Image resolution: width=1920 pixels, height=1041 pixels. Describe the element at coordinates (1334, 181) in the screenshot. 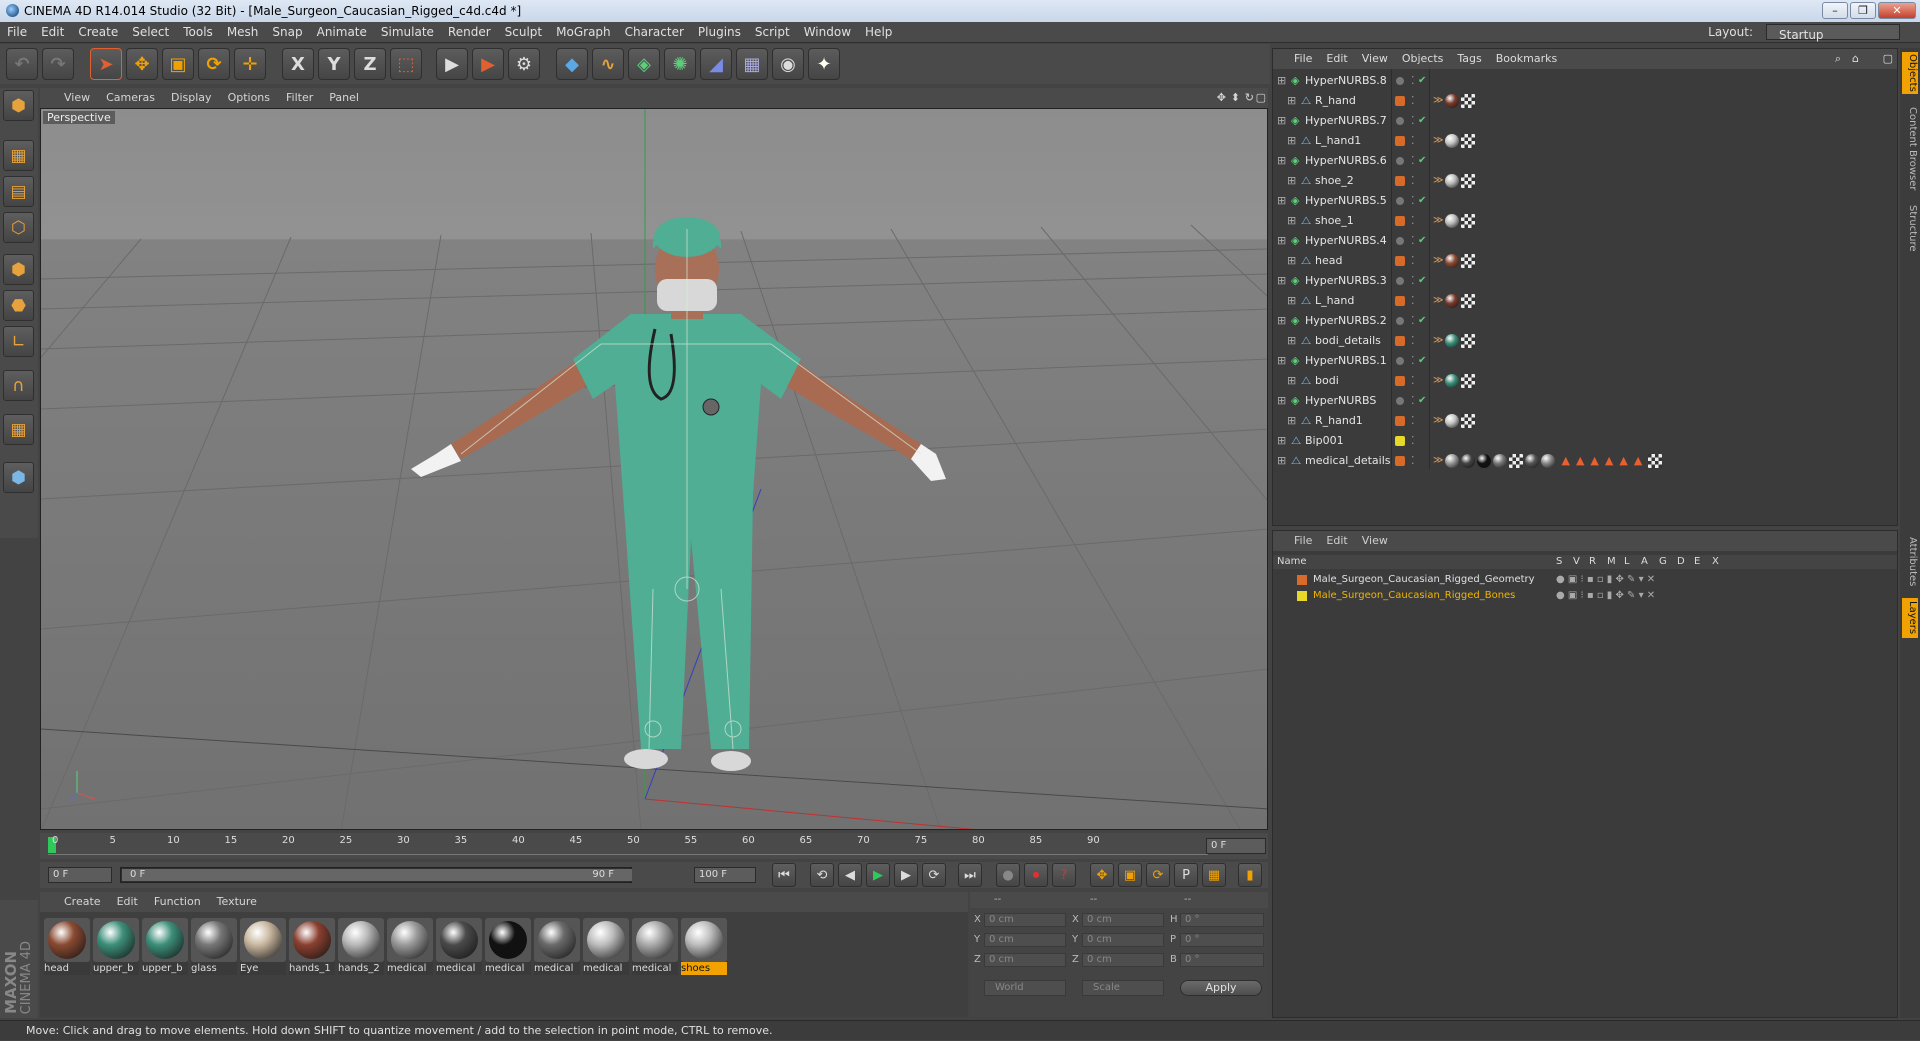

I see `object-name: shoe_2` at that location.